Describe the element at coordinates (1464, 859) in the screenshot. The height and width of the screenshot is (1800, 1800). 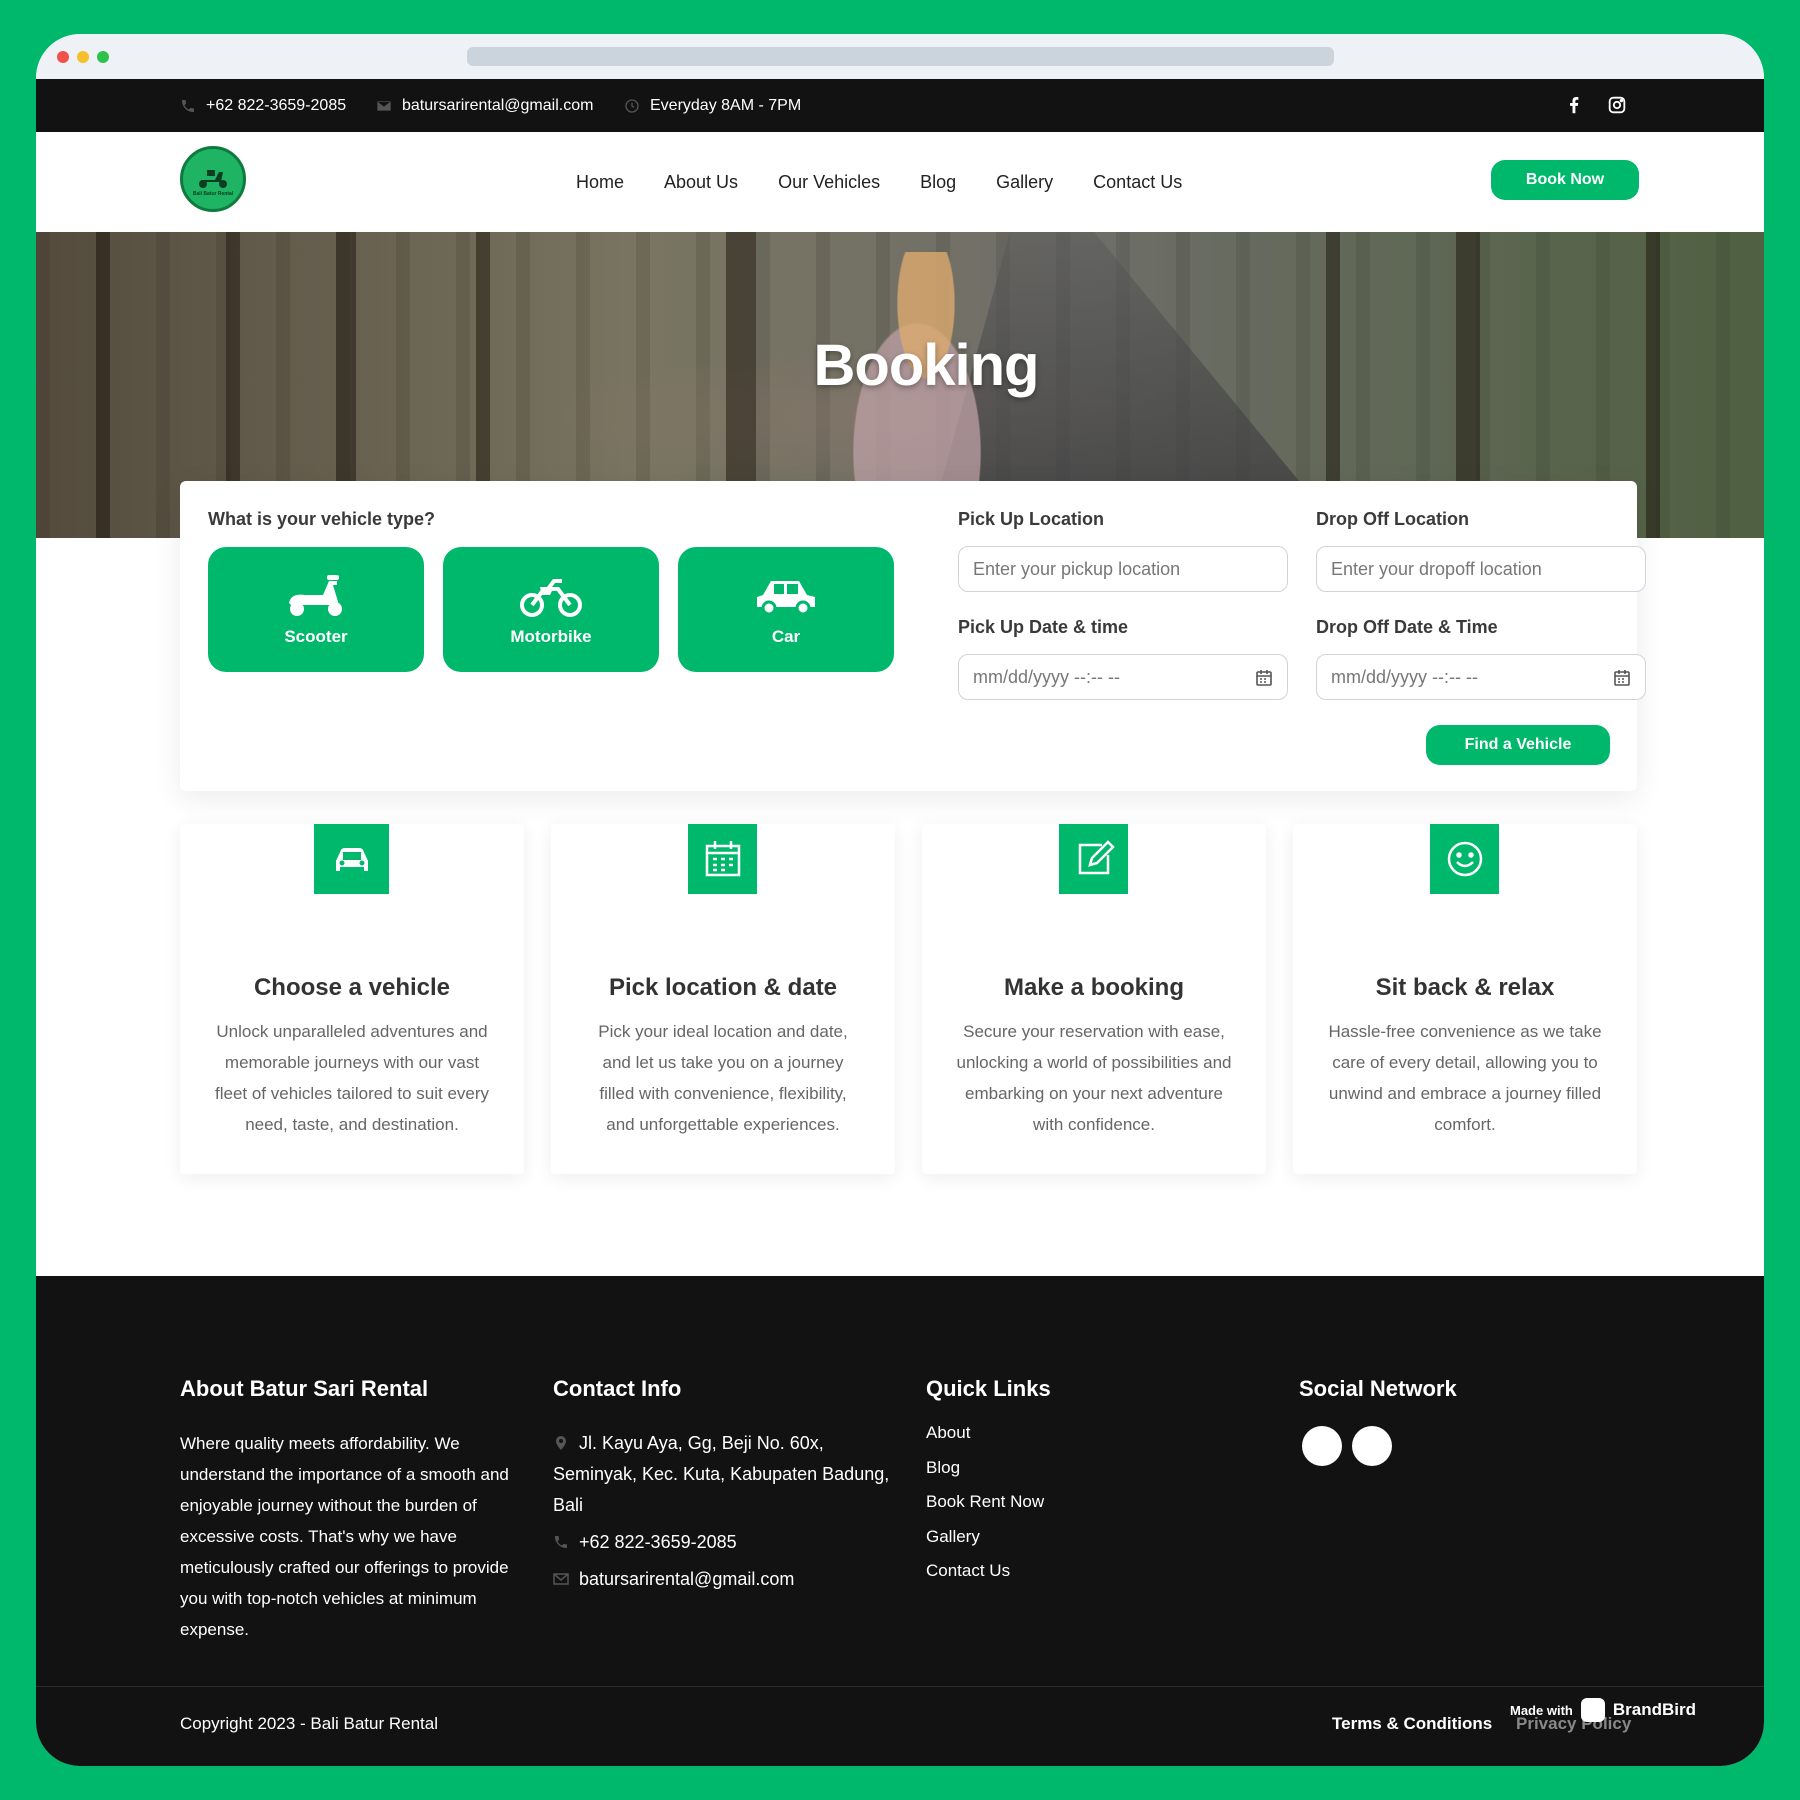
I see `smile-icon` at that location.